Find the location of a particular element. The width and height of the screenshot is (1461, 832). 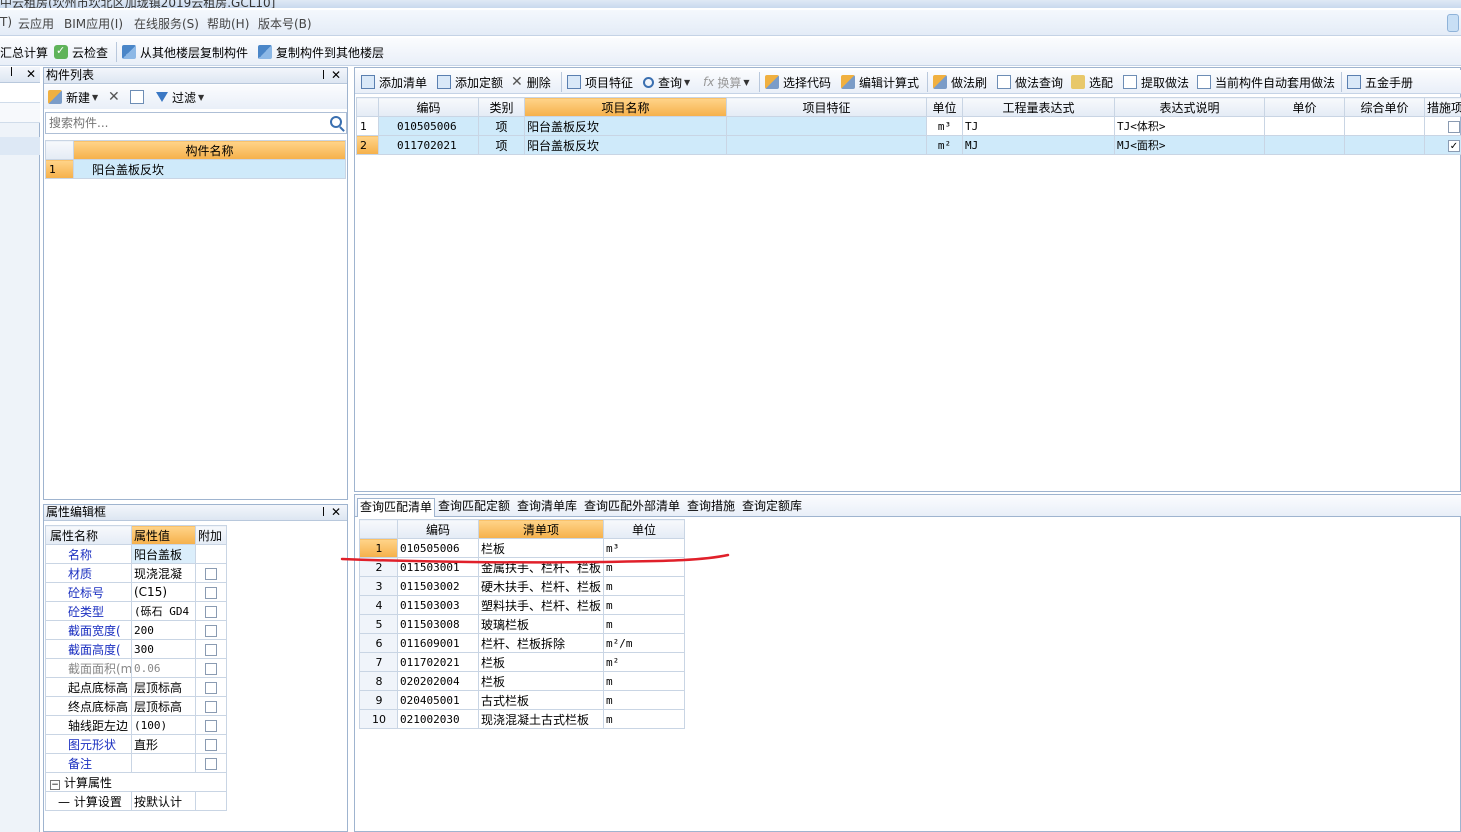

cloud-check-button: 云检查 is located at coordinates (81, 52).